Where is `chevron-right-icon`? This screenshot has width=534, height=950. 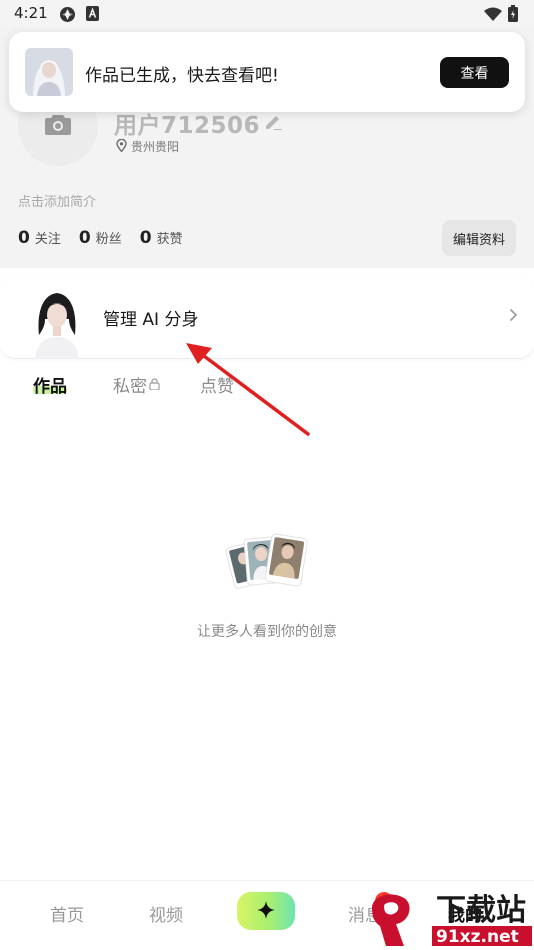 chevron-right-icon is located at coordinates (513, 316).